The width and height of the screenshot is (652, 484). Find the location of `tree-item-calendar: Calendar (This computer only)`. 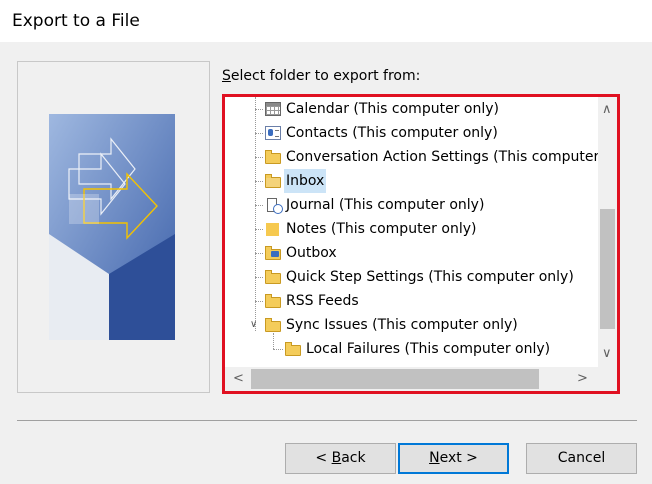

tree-item-calendar: Calendar (This computer only) is located at coordinates (411, 109).